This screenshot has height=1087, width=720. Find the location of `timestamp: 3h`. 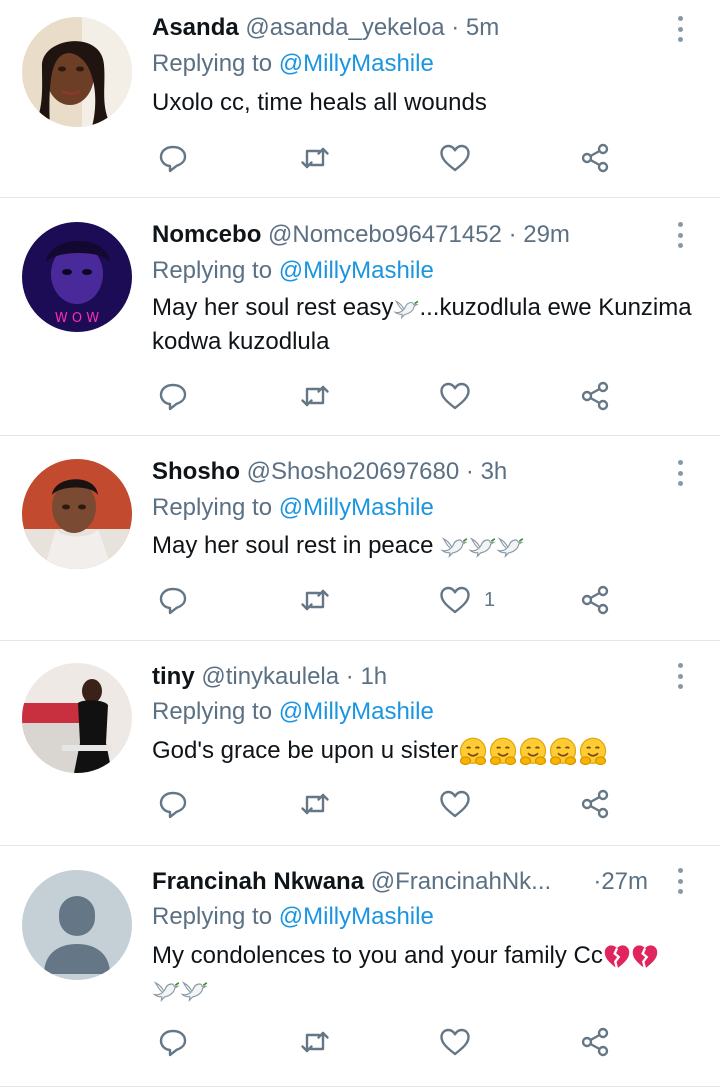

timestamp: 3h is located at coordinates (494, 471).